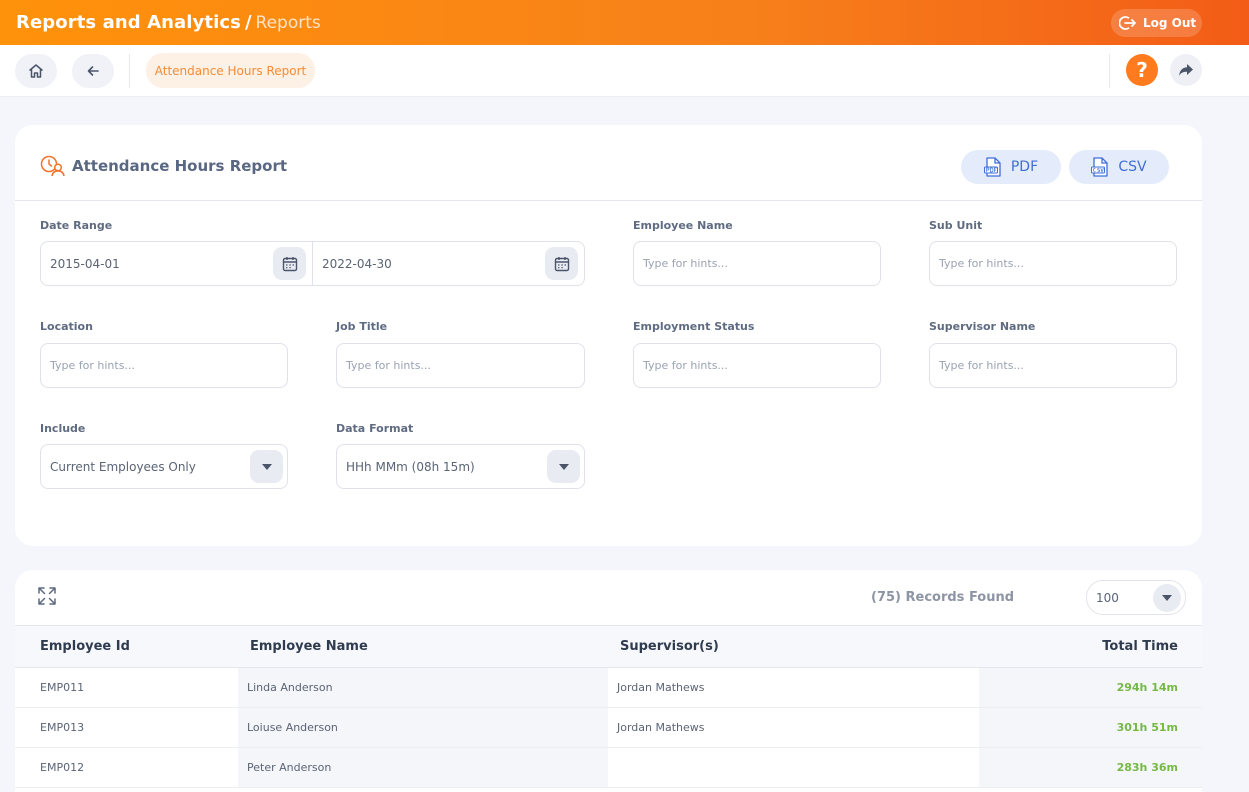 The width and height of the screenshot is (1249, 792). Describe the element at coordinates (793, 767) in the screenshot. I see `supervisor-cell` at that location.